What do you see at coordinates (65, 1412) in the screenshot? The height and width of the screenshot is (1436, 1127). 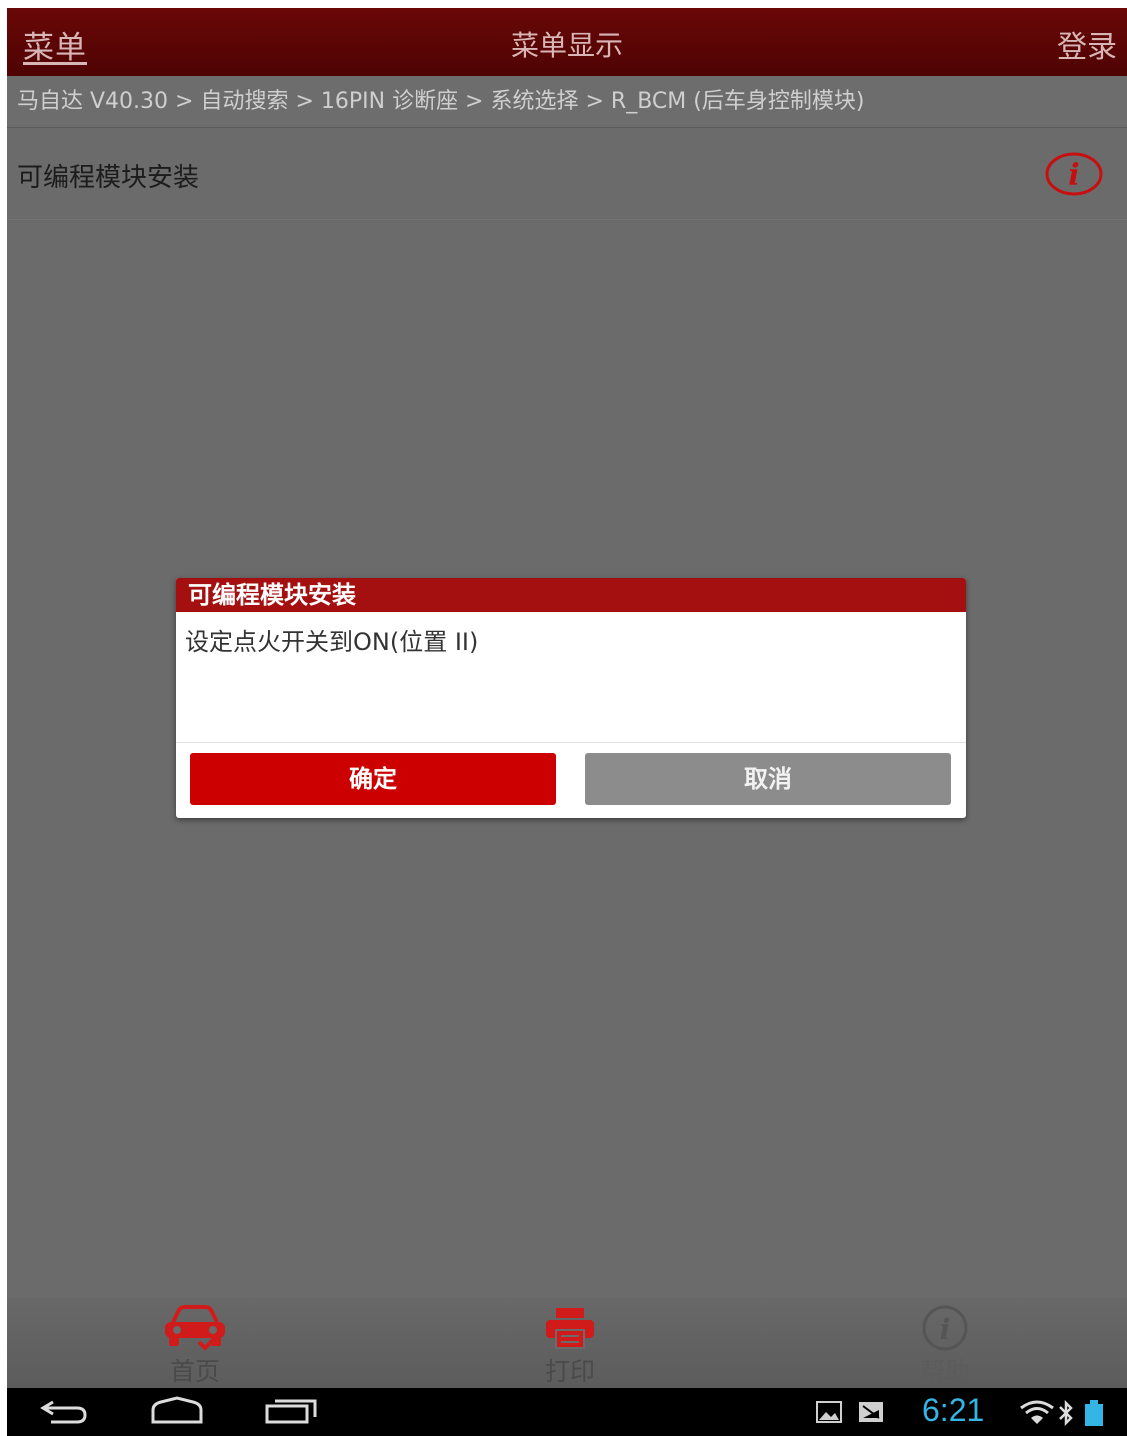 I see `back-icon` at bounding box center [65, 1412].